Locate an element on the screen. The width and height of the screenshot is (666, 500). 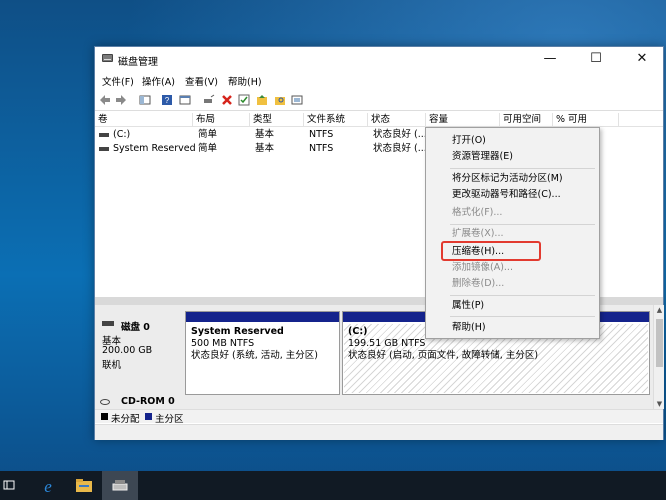
view-icon is located at coordinates (297, 100).